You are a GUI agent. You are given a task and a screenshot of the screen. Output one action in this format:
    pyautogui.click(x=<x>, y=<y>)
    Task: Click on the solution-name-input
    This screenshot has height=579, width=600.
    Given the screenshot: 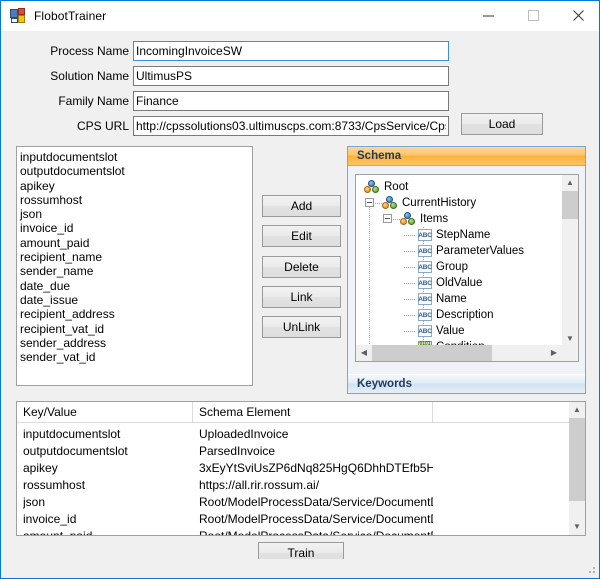 What is the action you would take?
    pyautogui.click(x=291, y=76)
    